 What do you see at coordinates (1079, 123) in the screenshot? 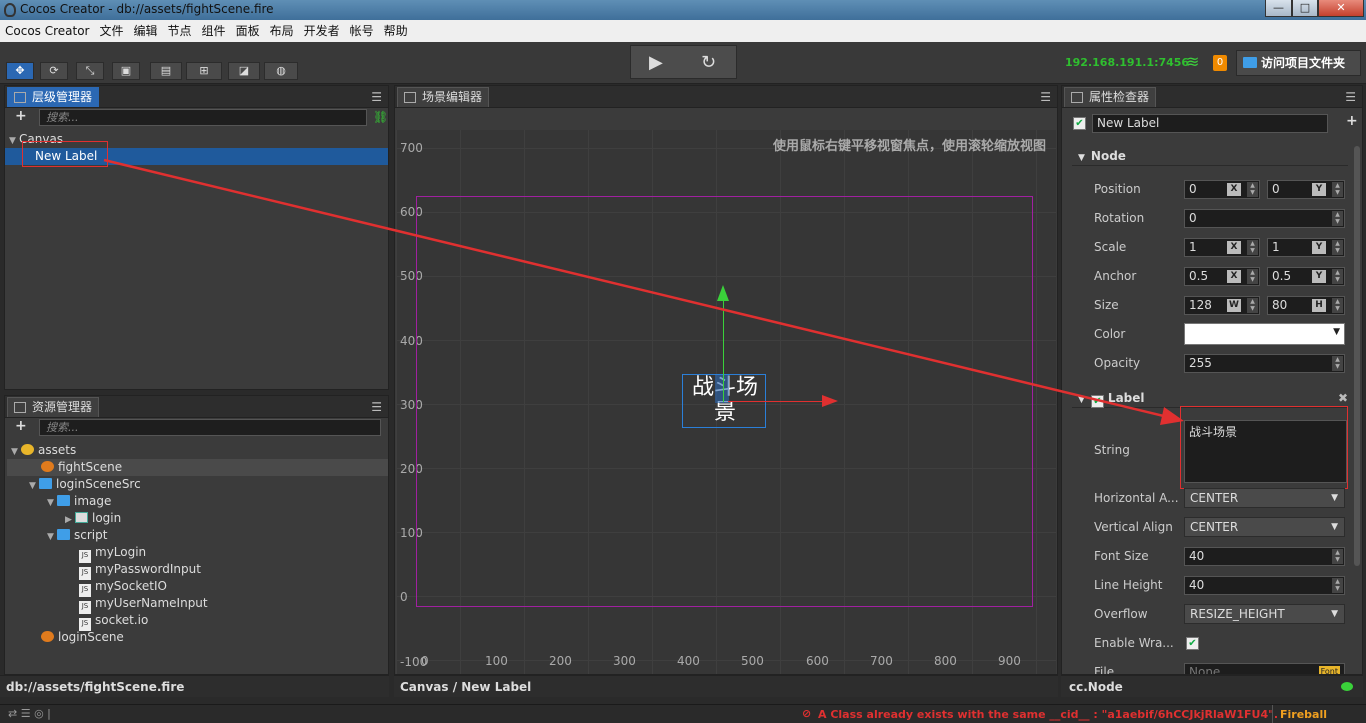
I see `node-active-checkbox: ✔` at bounding box center [1079, 123].